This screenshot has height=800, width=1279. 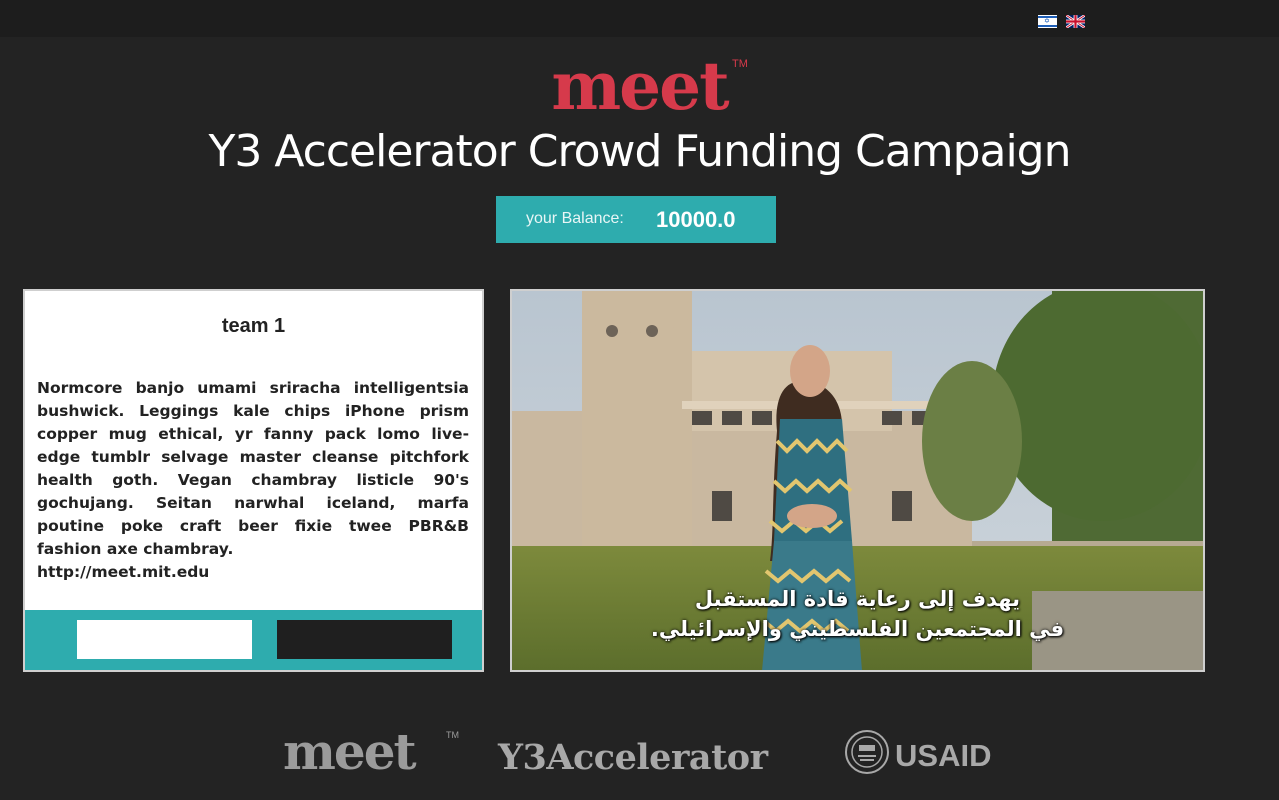 I want to click on trademark-symbol: TM, so click(x=740, y=64).